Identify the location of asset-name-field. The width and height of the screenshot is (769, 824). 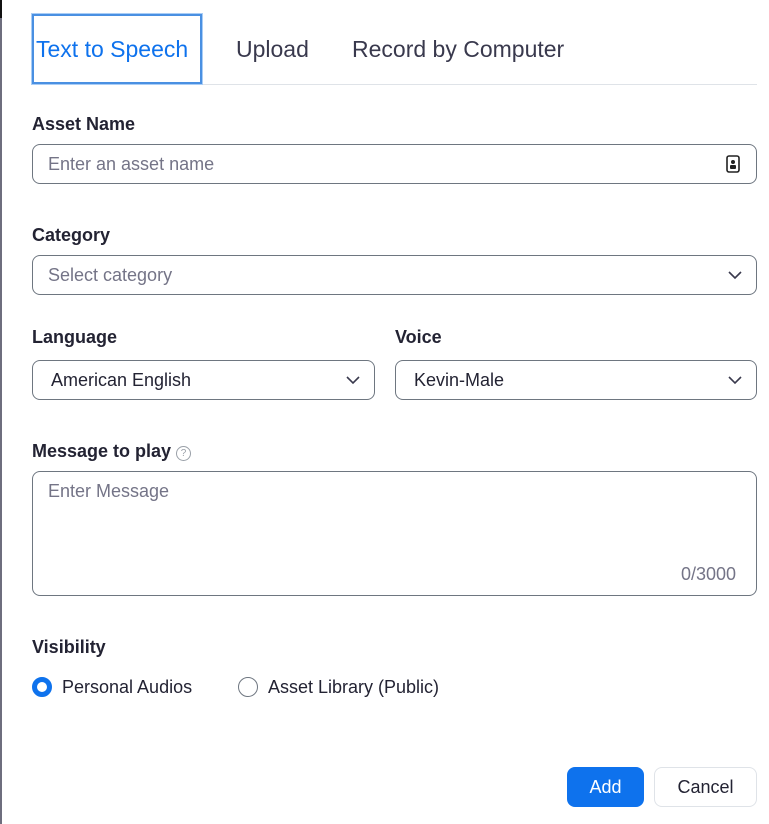
(394, 164).